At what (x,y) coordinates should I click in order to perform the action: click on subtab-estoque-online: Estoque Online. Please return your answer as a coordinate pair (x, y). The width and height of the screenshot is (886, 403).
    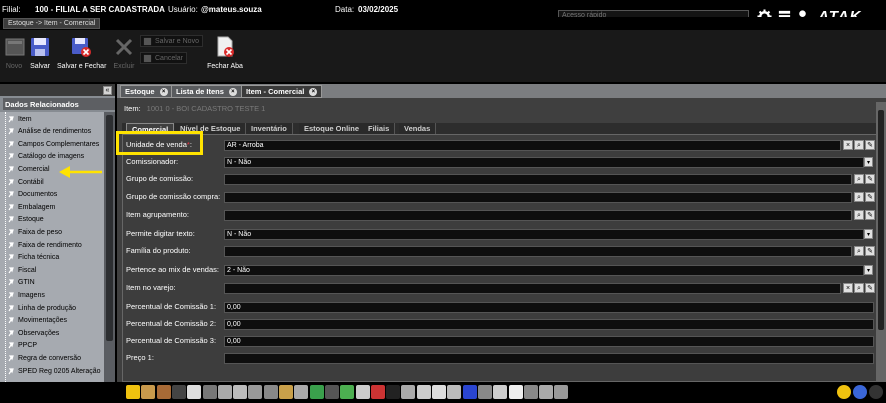
    Looking at the image, I should click on (332, 128).